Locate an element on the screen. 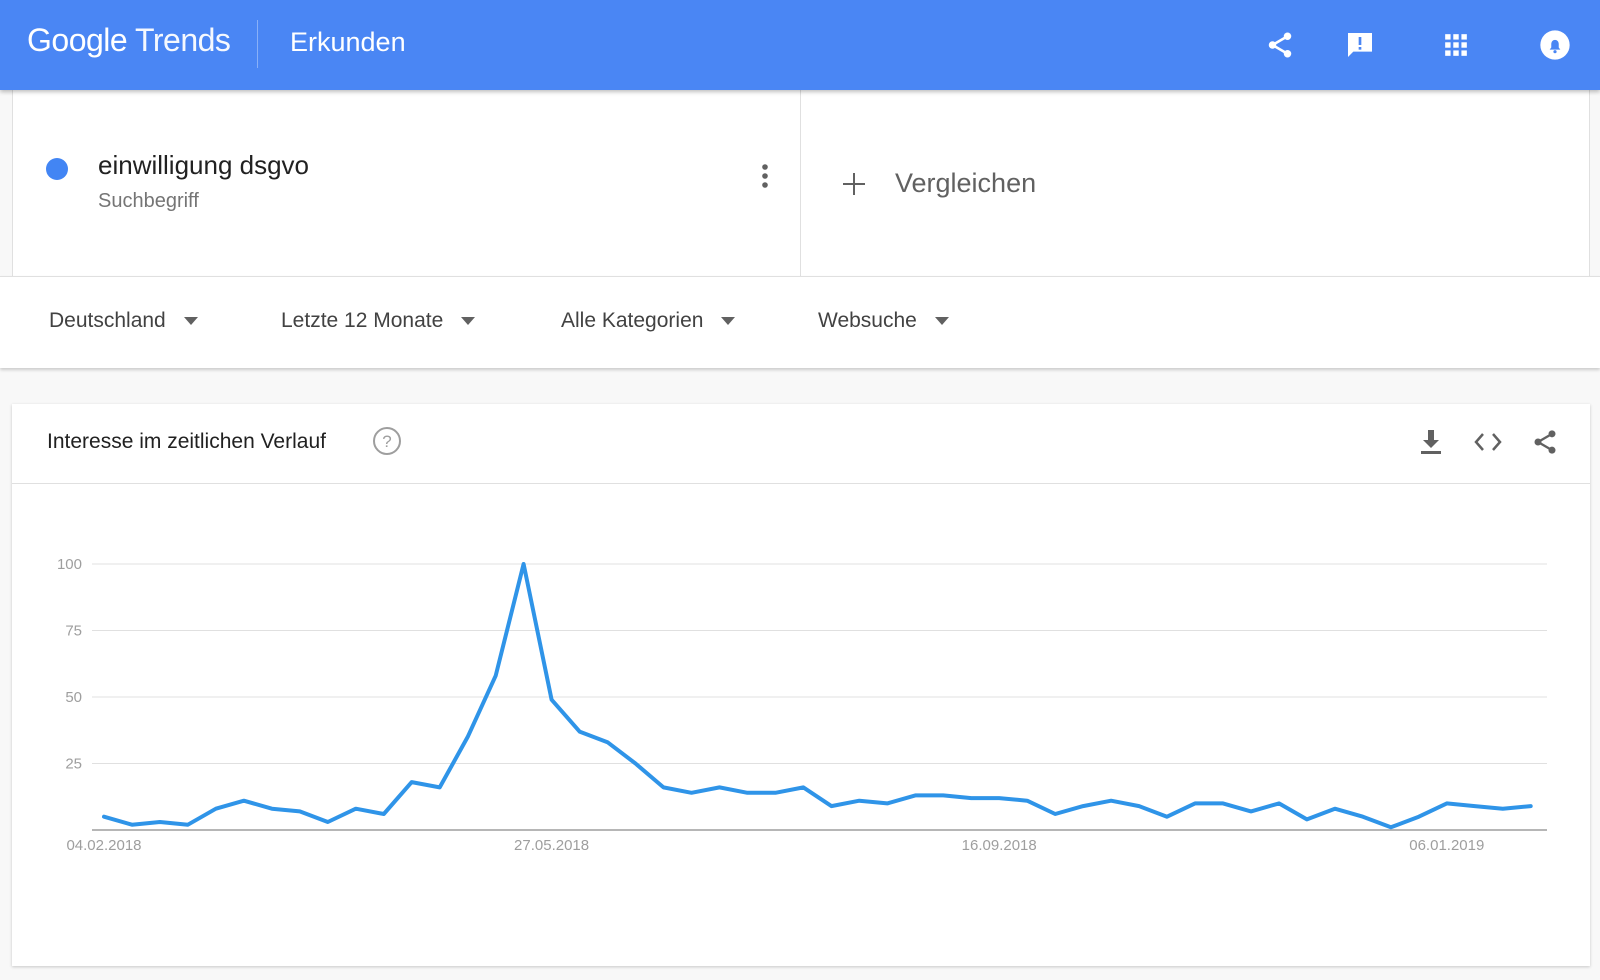  period-dropdown: Letzte 12 Monate is located at coordinates (378, 321).